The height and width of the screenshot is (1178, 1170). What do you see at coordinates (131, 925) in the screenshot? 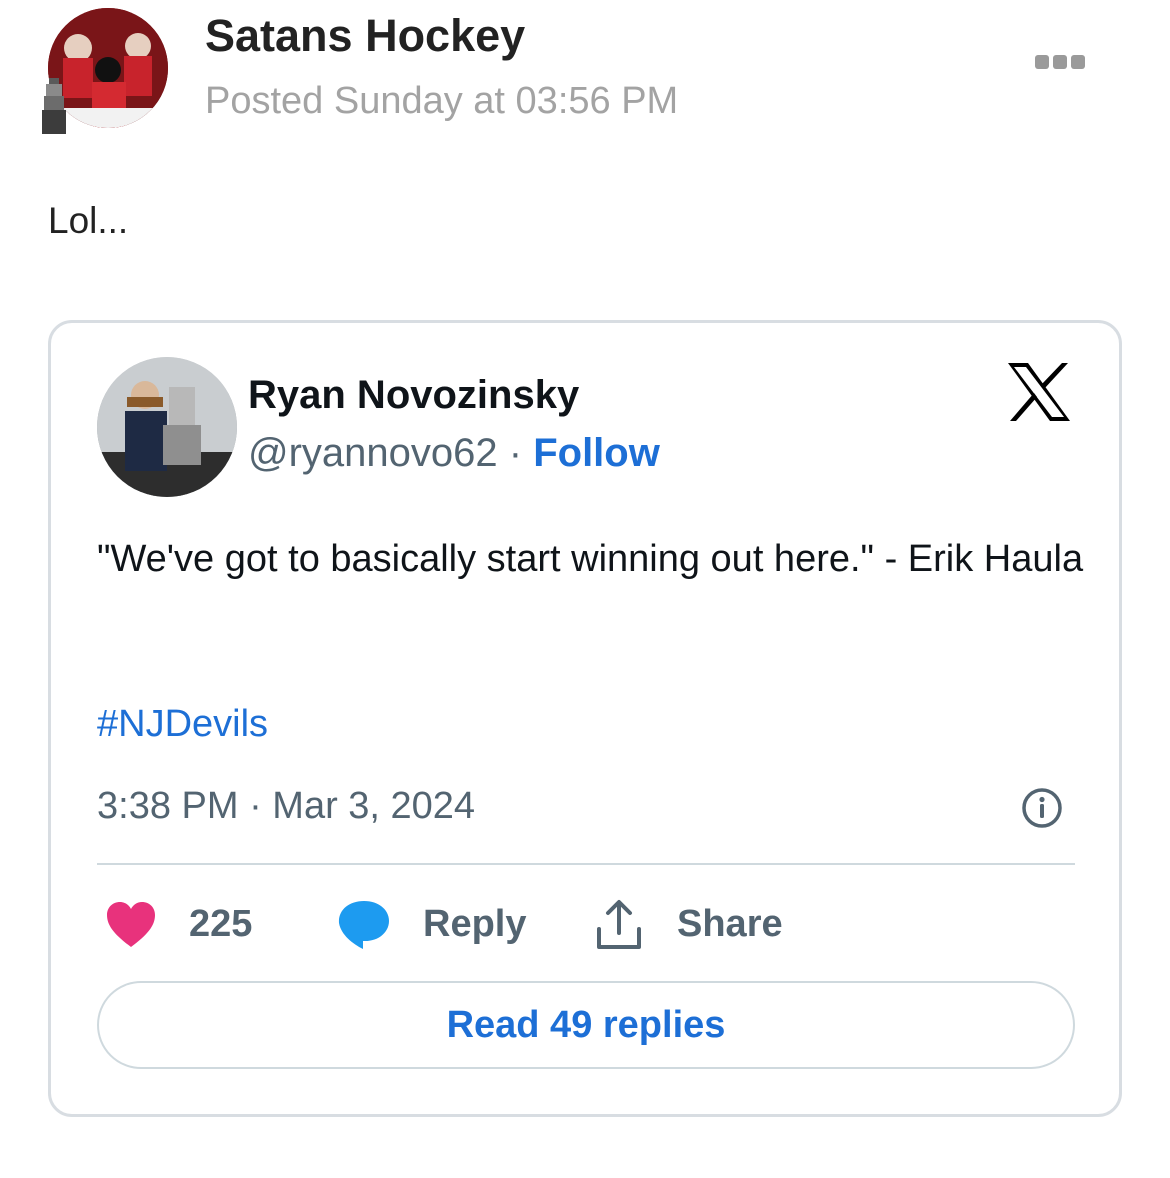
I see `heart-icon` at bounding box center [131, 925].